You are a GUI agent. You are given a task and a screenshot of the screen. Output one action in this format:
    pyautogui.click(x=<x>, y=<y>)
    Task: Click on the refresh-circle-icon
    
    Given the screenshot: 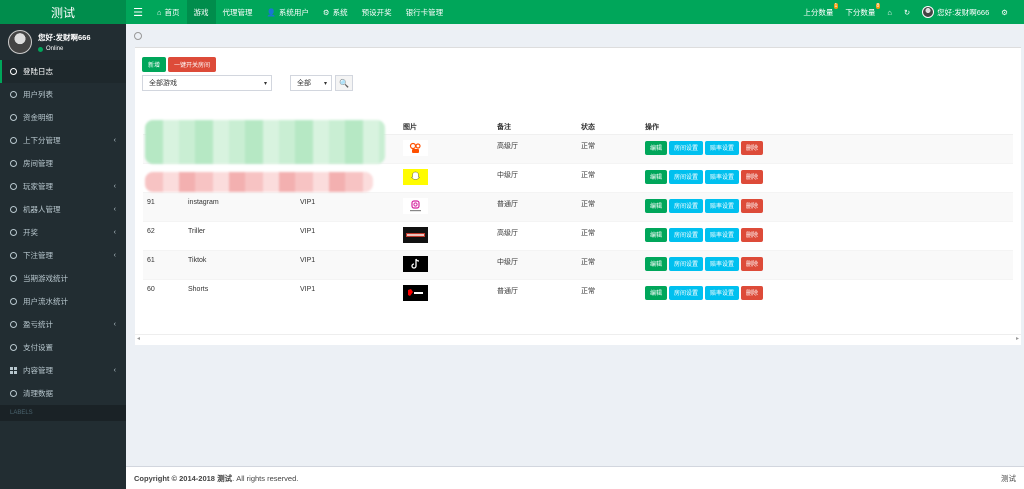 What is the action you would take?
    pyautogui.click(x=138, y=36)
    